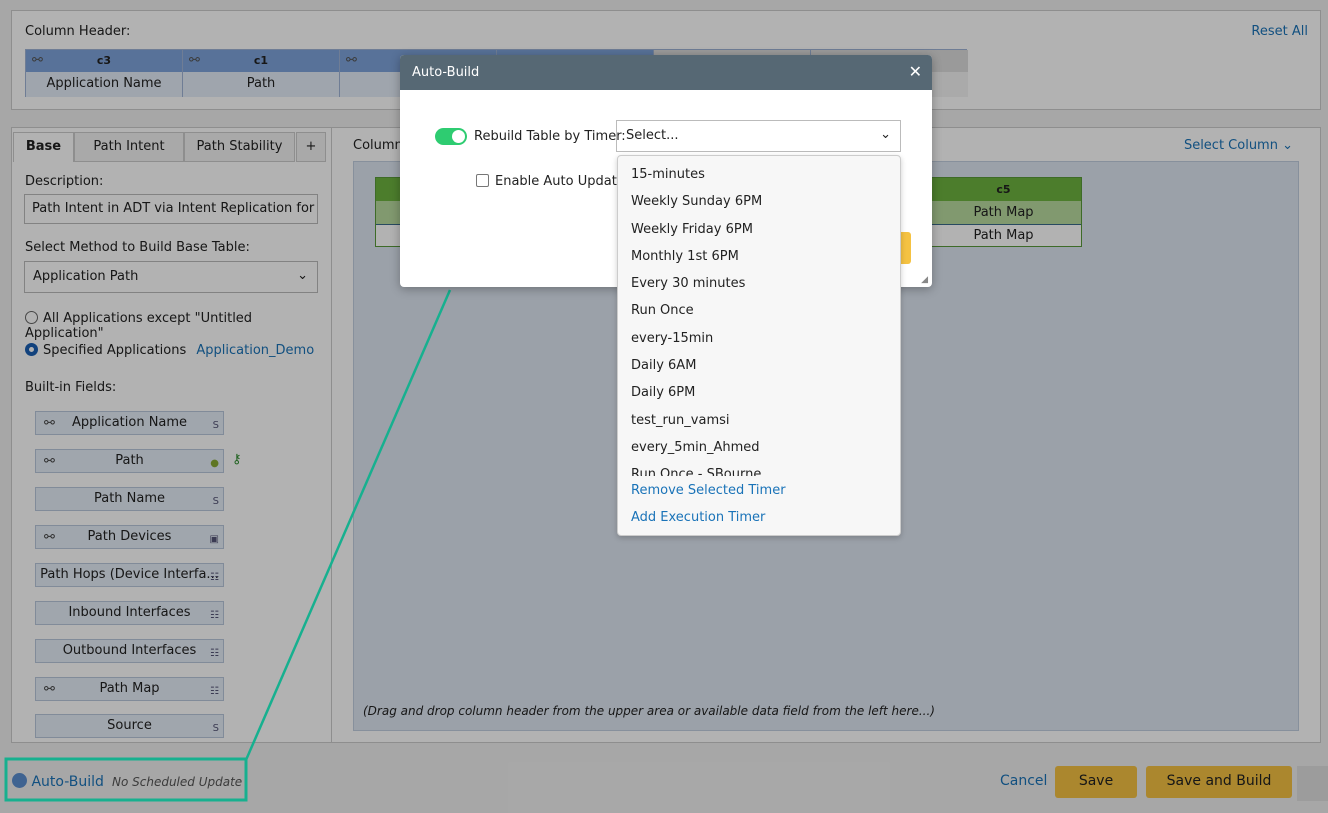 Image resolution: width=1328 pixels, height=813 pixels. Describe the element at coordinates (550, 136) in the screenshot. I see `rebuild-label: Rebuild Table by Timer:` at that location.